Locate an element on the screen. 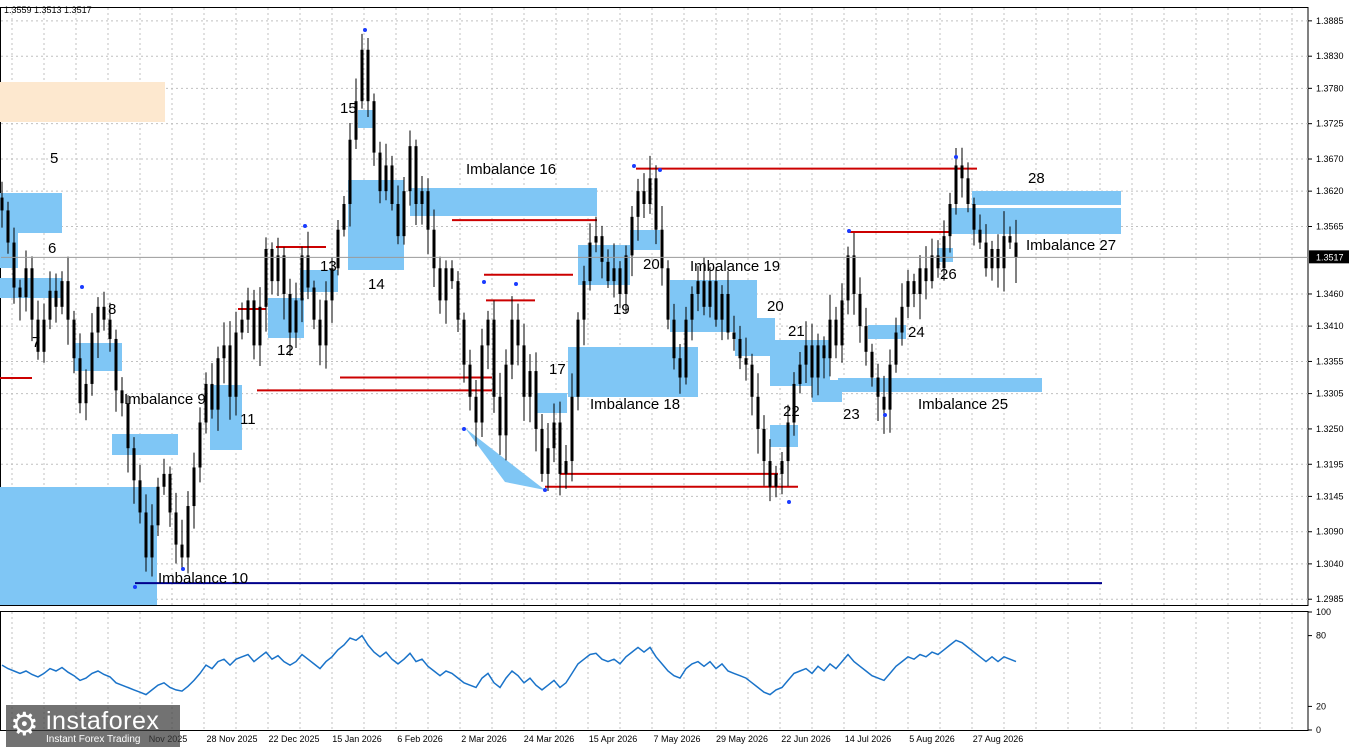 The height and width of the screenshot is (750, 1350). y-tick-label: 1.3885 is located at coordinates (1330, 21).